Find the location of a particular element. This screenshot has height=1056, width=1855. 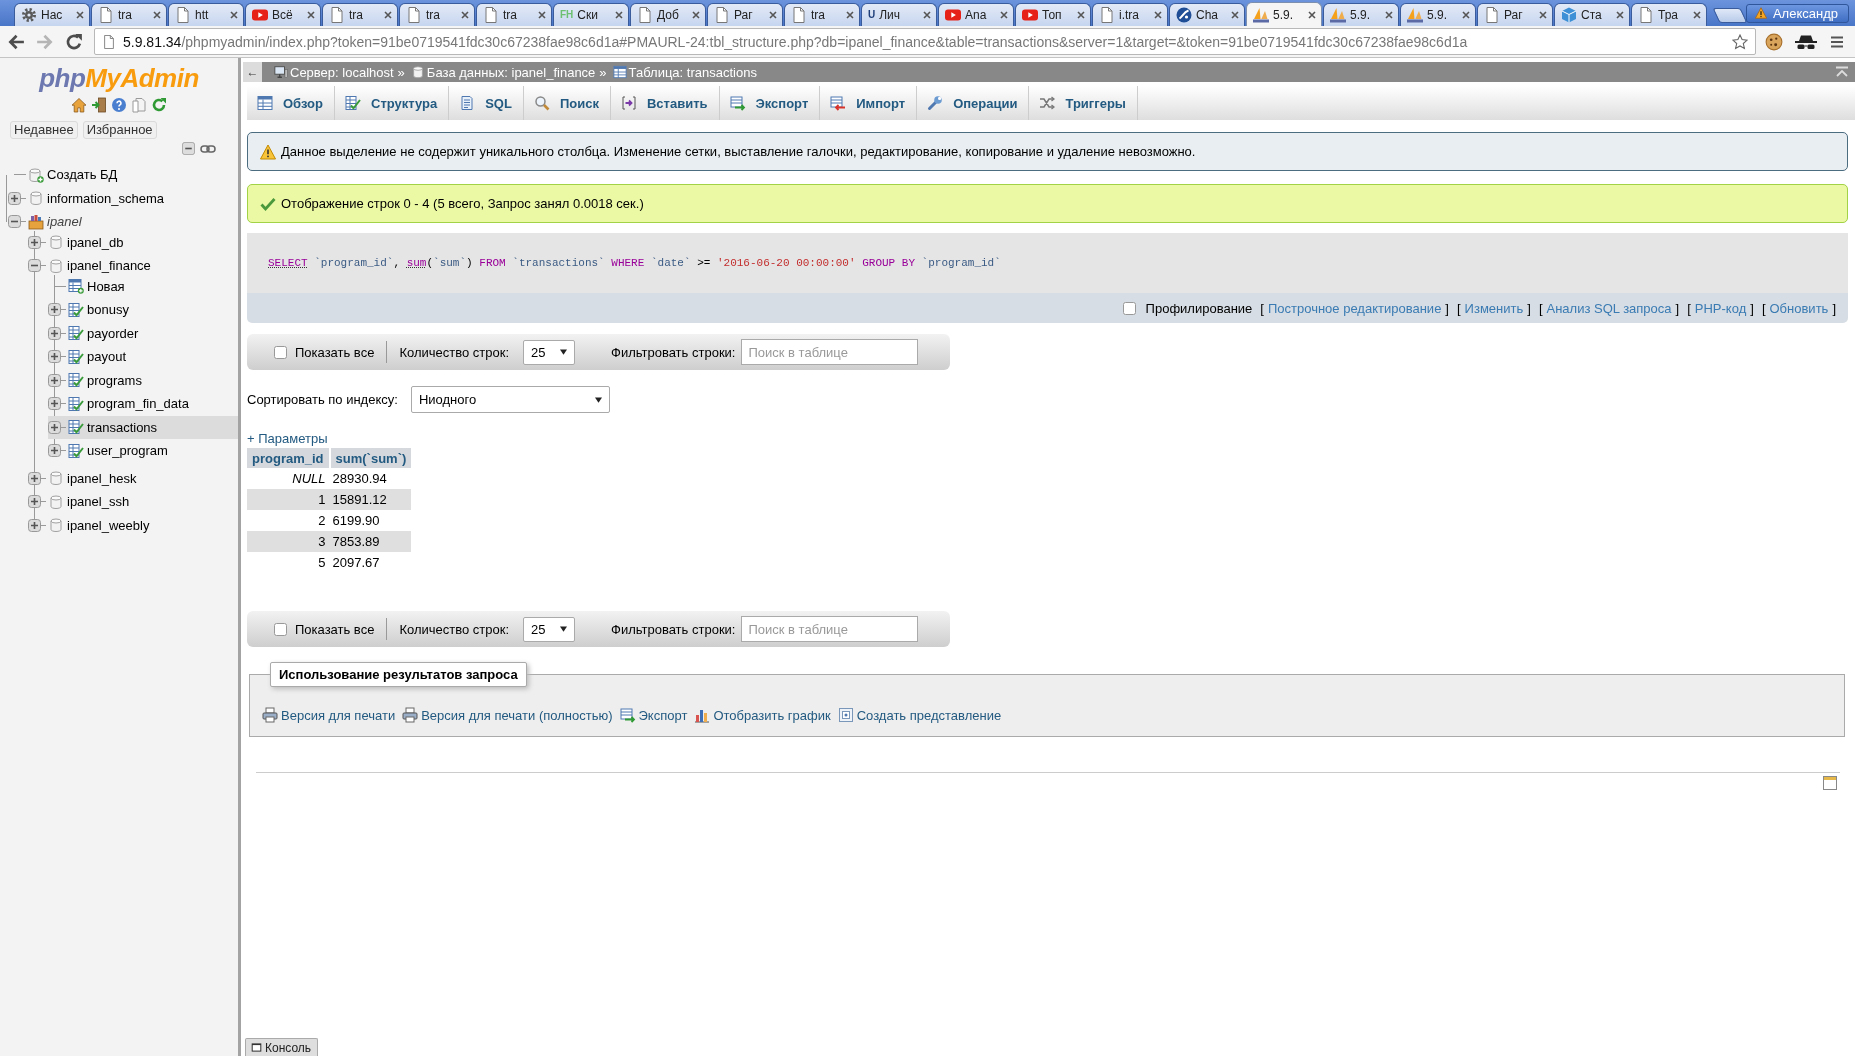

documents-icon is located at coordinates (139, 105).